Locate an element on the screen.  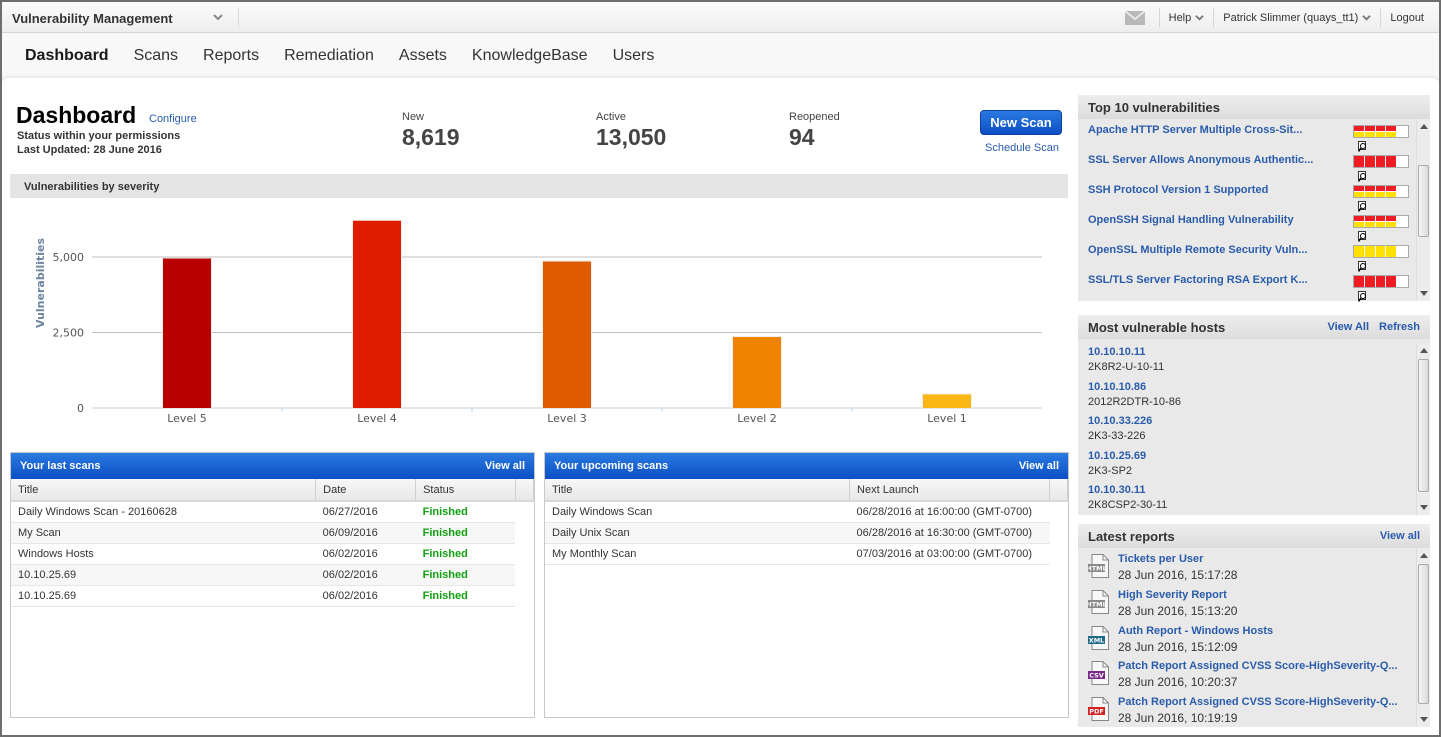
table-row: My Scan 06/09/2016 Finished is located at coordinates (272, 533).